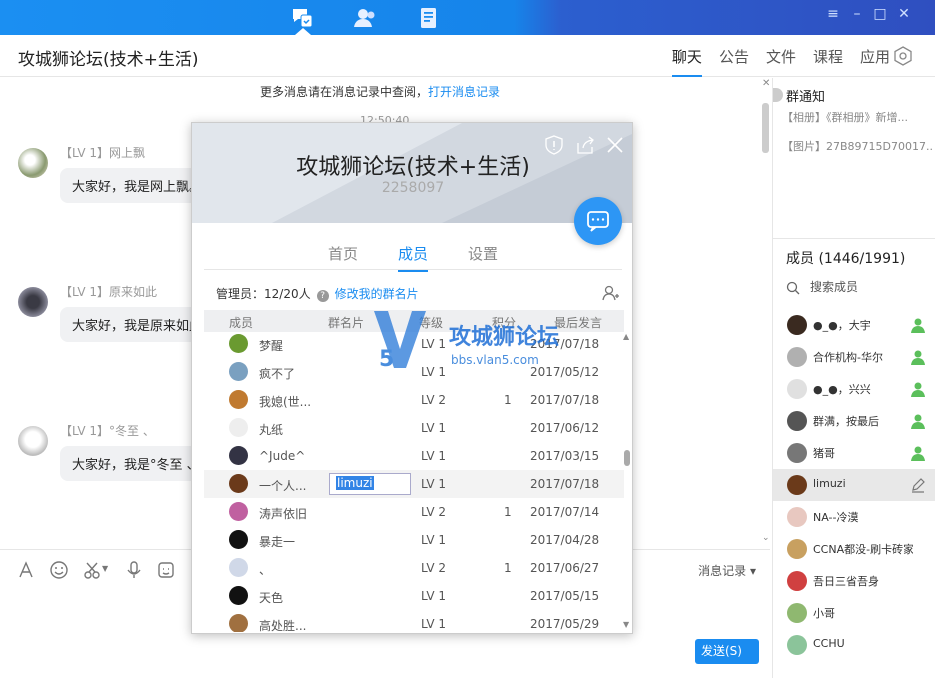 Image resolution: width=935 pixels, height=691 pixels. Describe the element at coordinates (766, 313) in the screenshot. I see `chat-scrollbar: ✕ ⌄` at that location.